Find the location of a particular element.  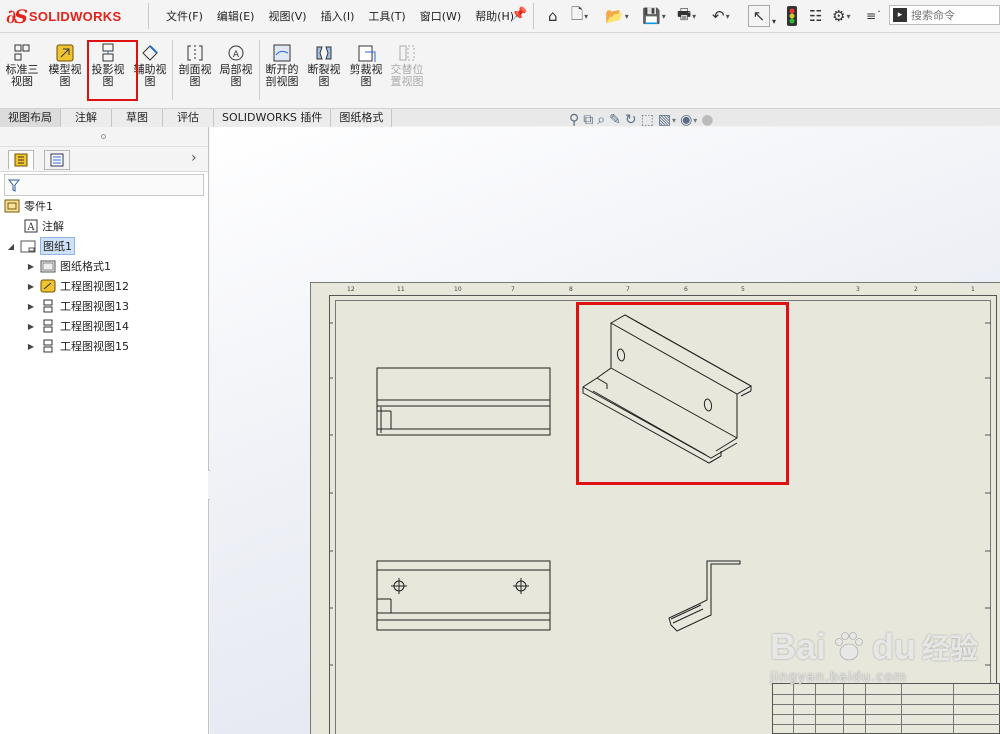

display-style-icon: ▧ is located at coordinates (664, 120).